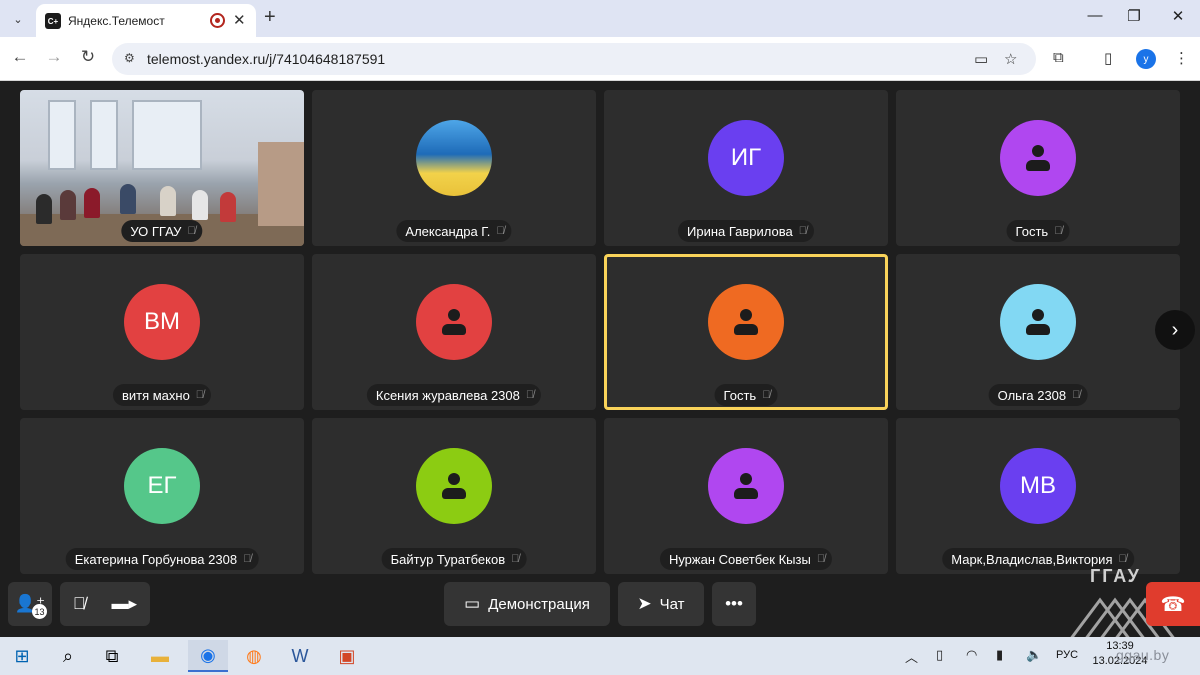 The width and height of the screenshot is (1200, 675). Describe the element at coordinates (162, 322) in the screenshot. I see `participant-avatar: ВМ` at that location.